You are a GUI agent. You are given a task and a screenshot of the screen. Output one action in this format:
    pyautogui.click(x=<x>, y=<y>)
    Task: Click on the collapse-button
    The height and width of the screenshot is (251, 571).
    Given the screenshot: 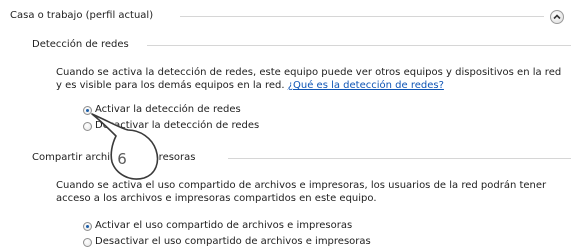 What is the action you would take?
    pyautogui.click(x=557, y=17)
    